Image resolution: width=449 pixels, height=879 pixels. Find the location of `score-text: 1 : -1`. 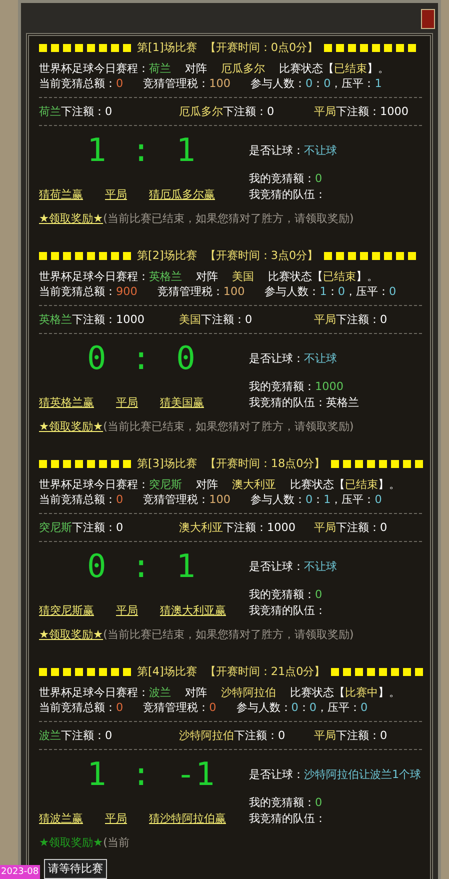

score-text: 1 : -1 is located at coordinates (151, 775).